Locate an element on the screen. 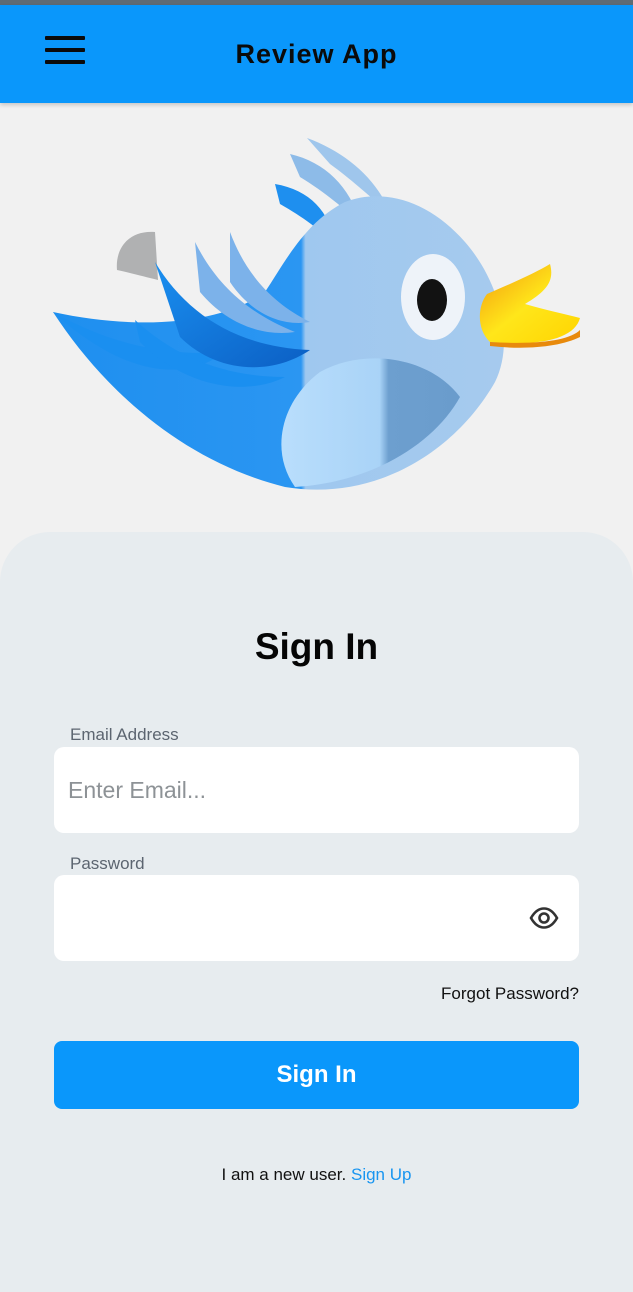 This screenshot has width=633, height=1292. password-label: Password is located at coordinates (107, 863).